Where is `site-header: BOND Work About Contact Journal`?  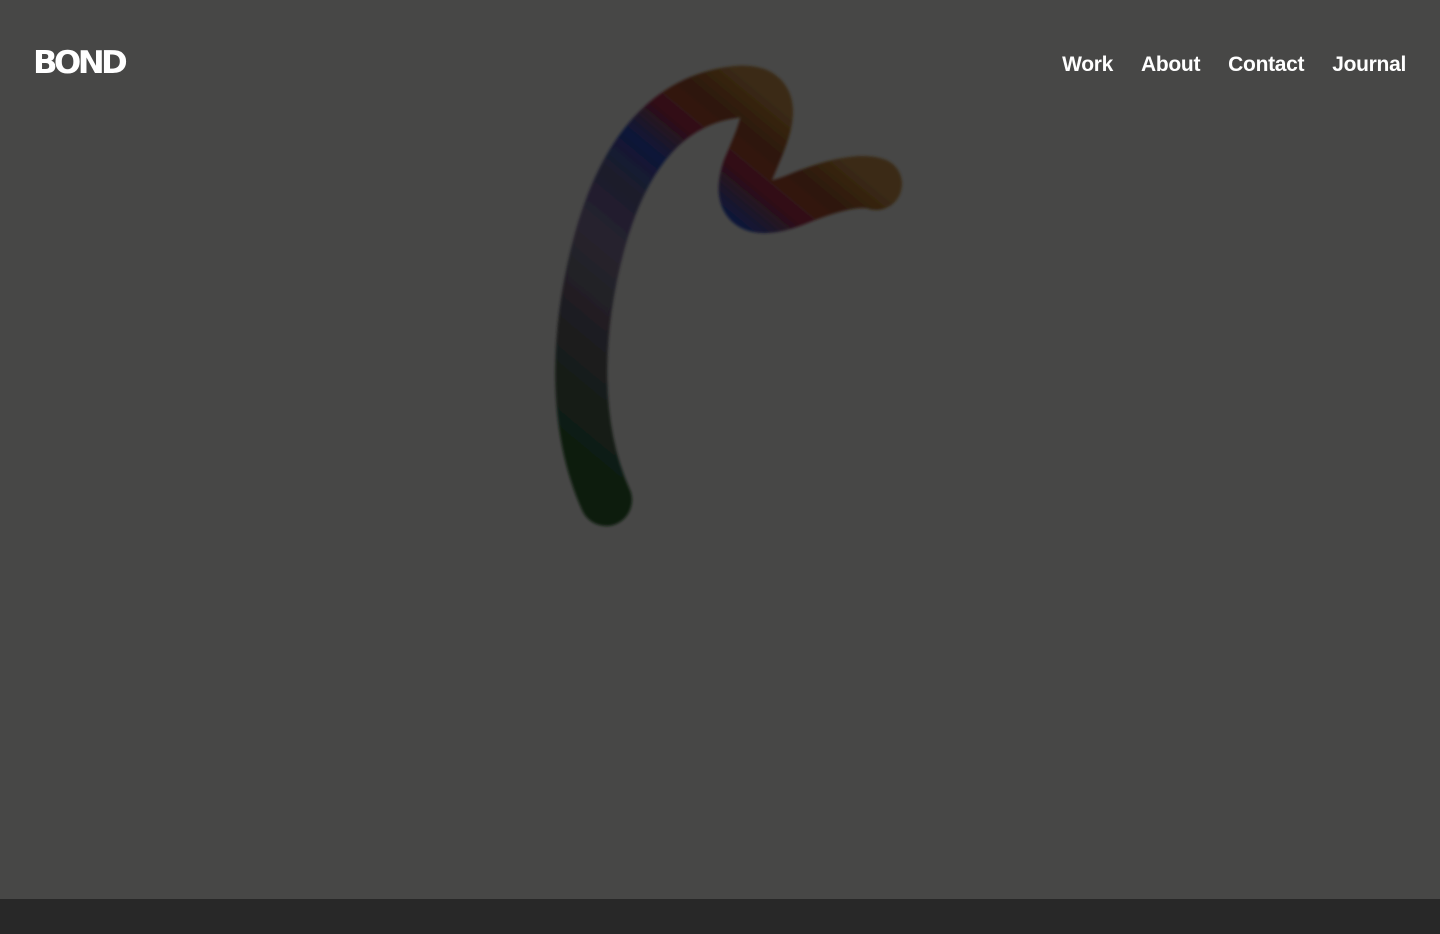 site-header: BOND Work About Contact Journal is located at coordinates (720, 65).